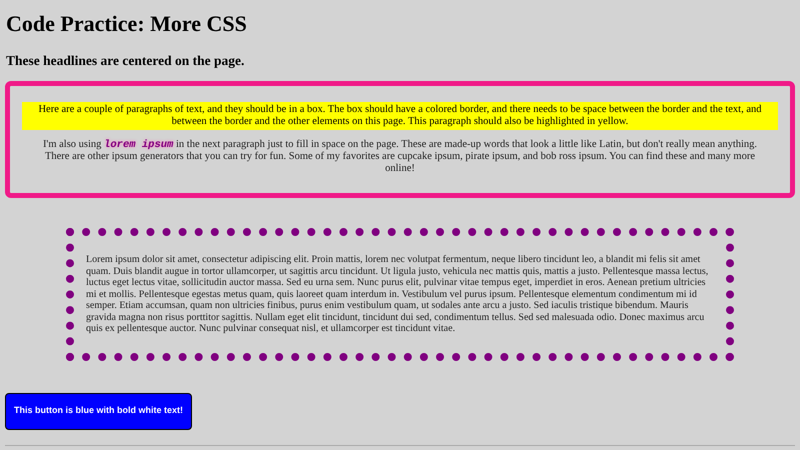 This screenshot has height=450, width=800. What do you see at coordinates (125, 61) in the screenshot?
I see `page-subheading: These headlines are centered on the page.` at bounding box center [125, 61].